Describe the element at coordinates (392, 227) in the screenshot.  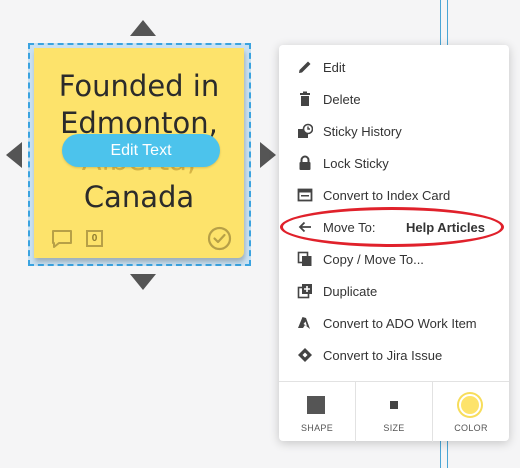
I see `highlight-annotation-ellipse` at that location.